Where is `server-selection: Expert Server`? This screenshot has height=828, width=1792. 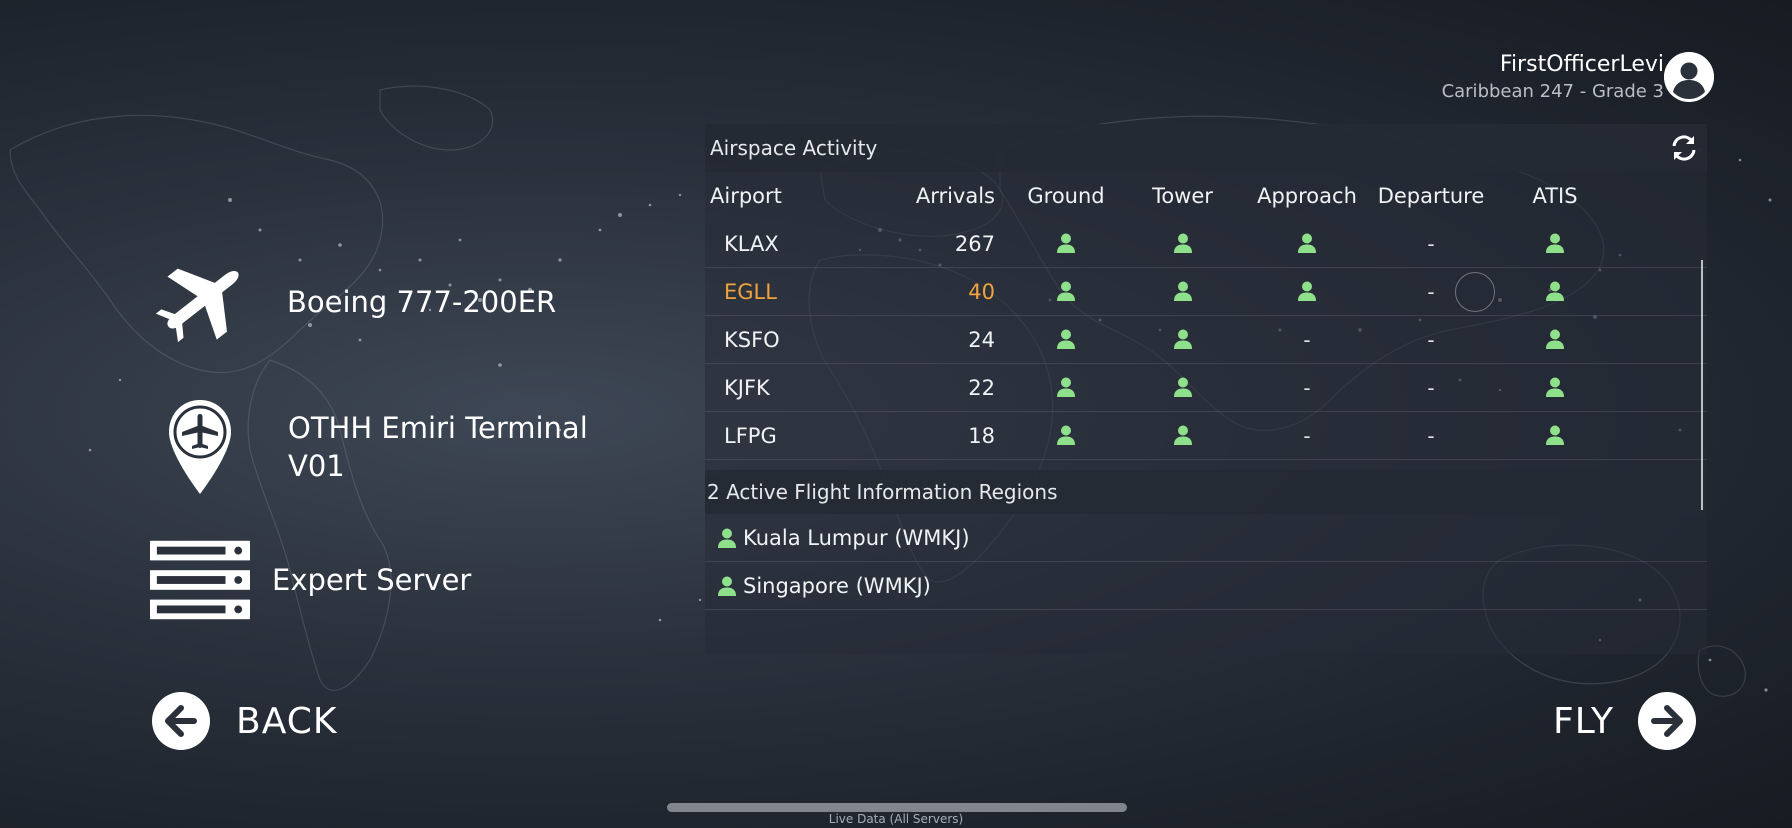
server-selection: Expert Server is located at coordinates (310, 580).